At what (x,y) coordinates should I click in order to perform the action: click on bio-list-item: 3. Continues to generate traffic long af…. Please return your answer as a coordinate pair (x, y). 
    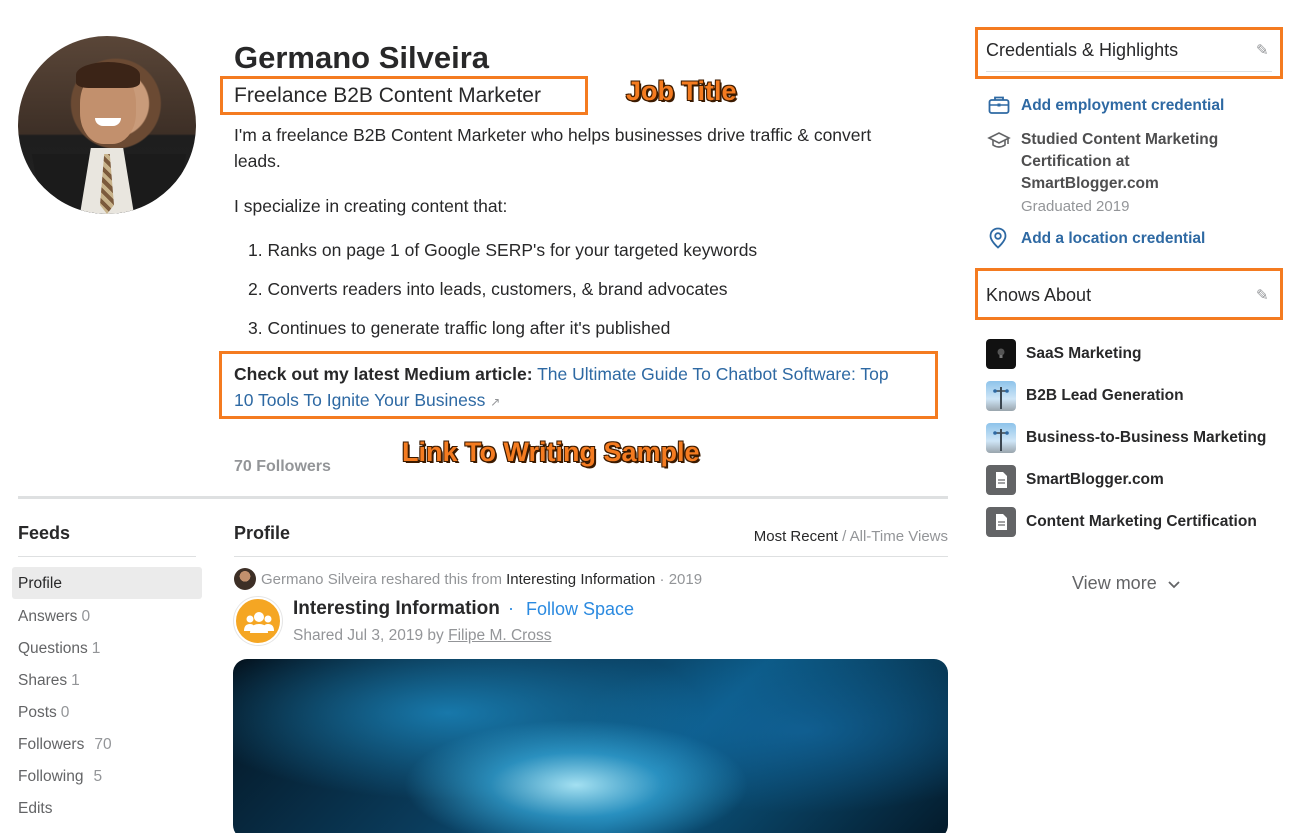
    Looking at the image, I should click on (459, 328).